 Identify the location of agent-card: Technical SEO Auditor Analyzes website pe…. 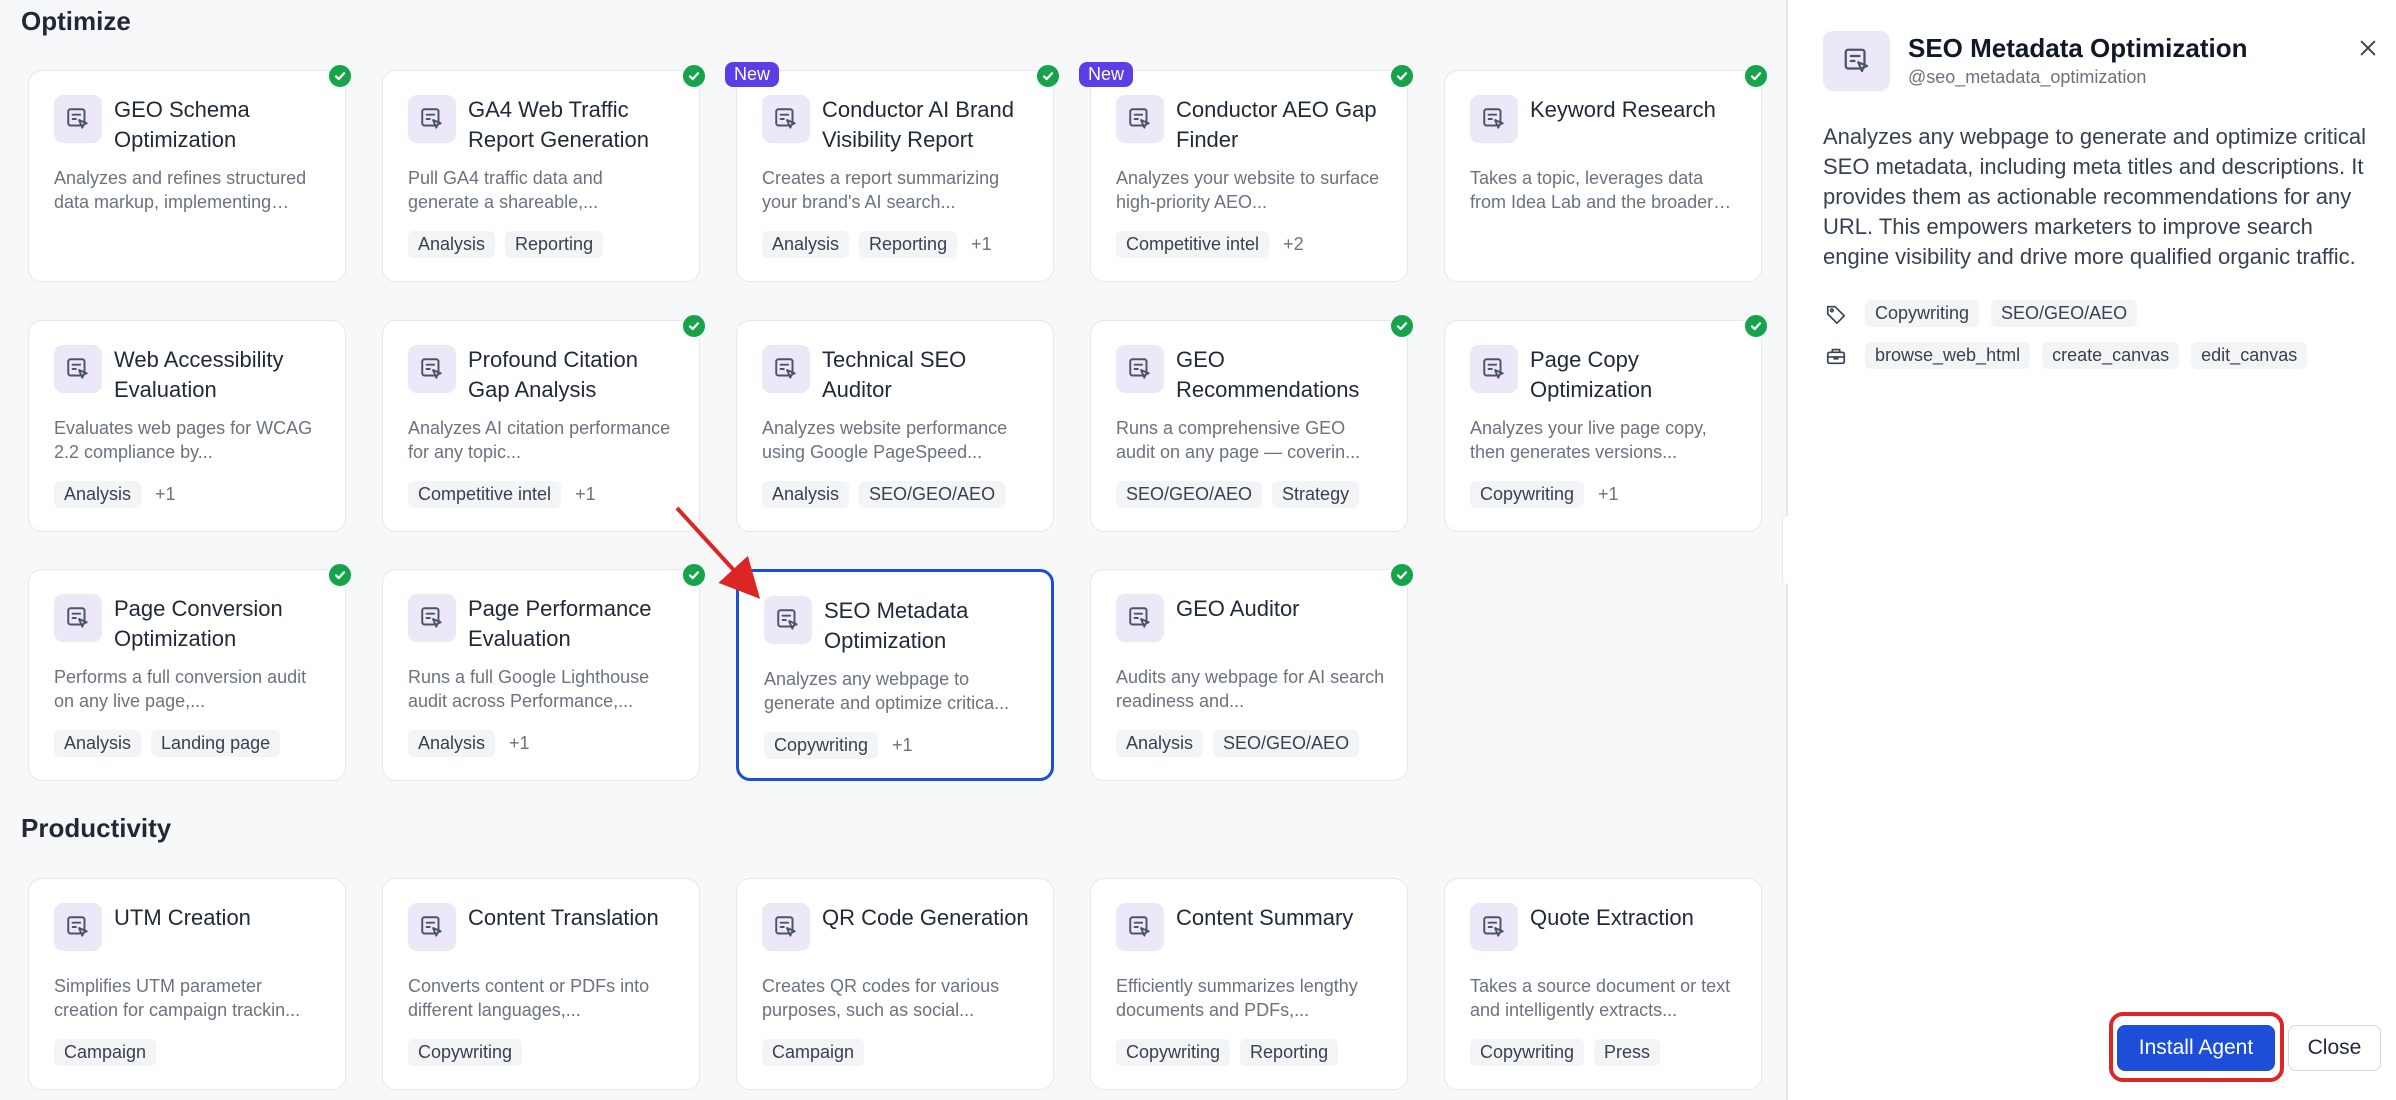
(895, 426).